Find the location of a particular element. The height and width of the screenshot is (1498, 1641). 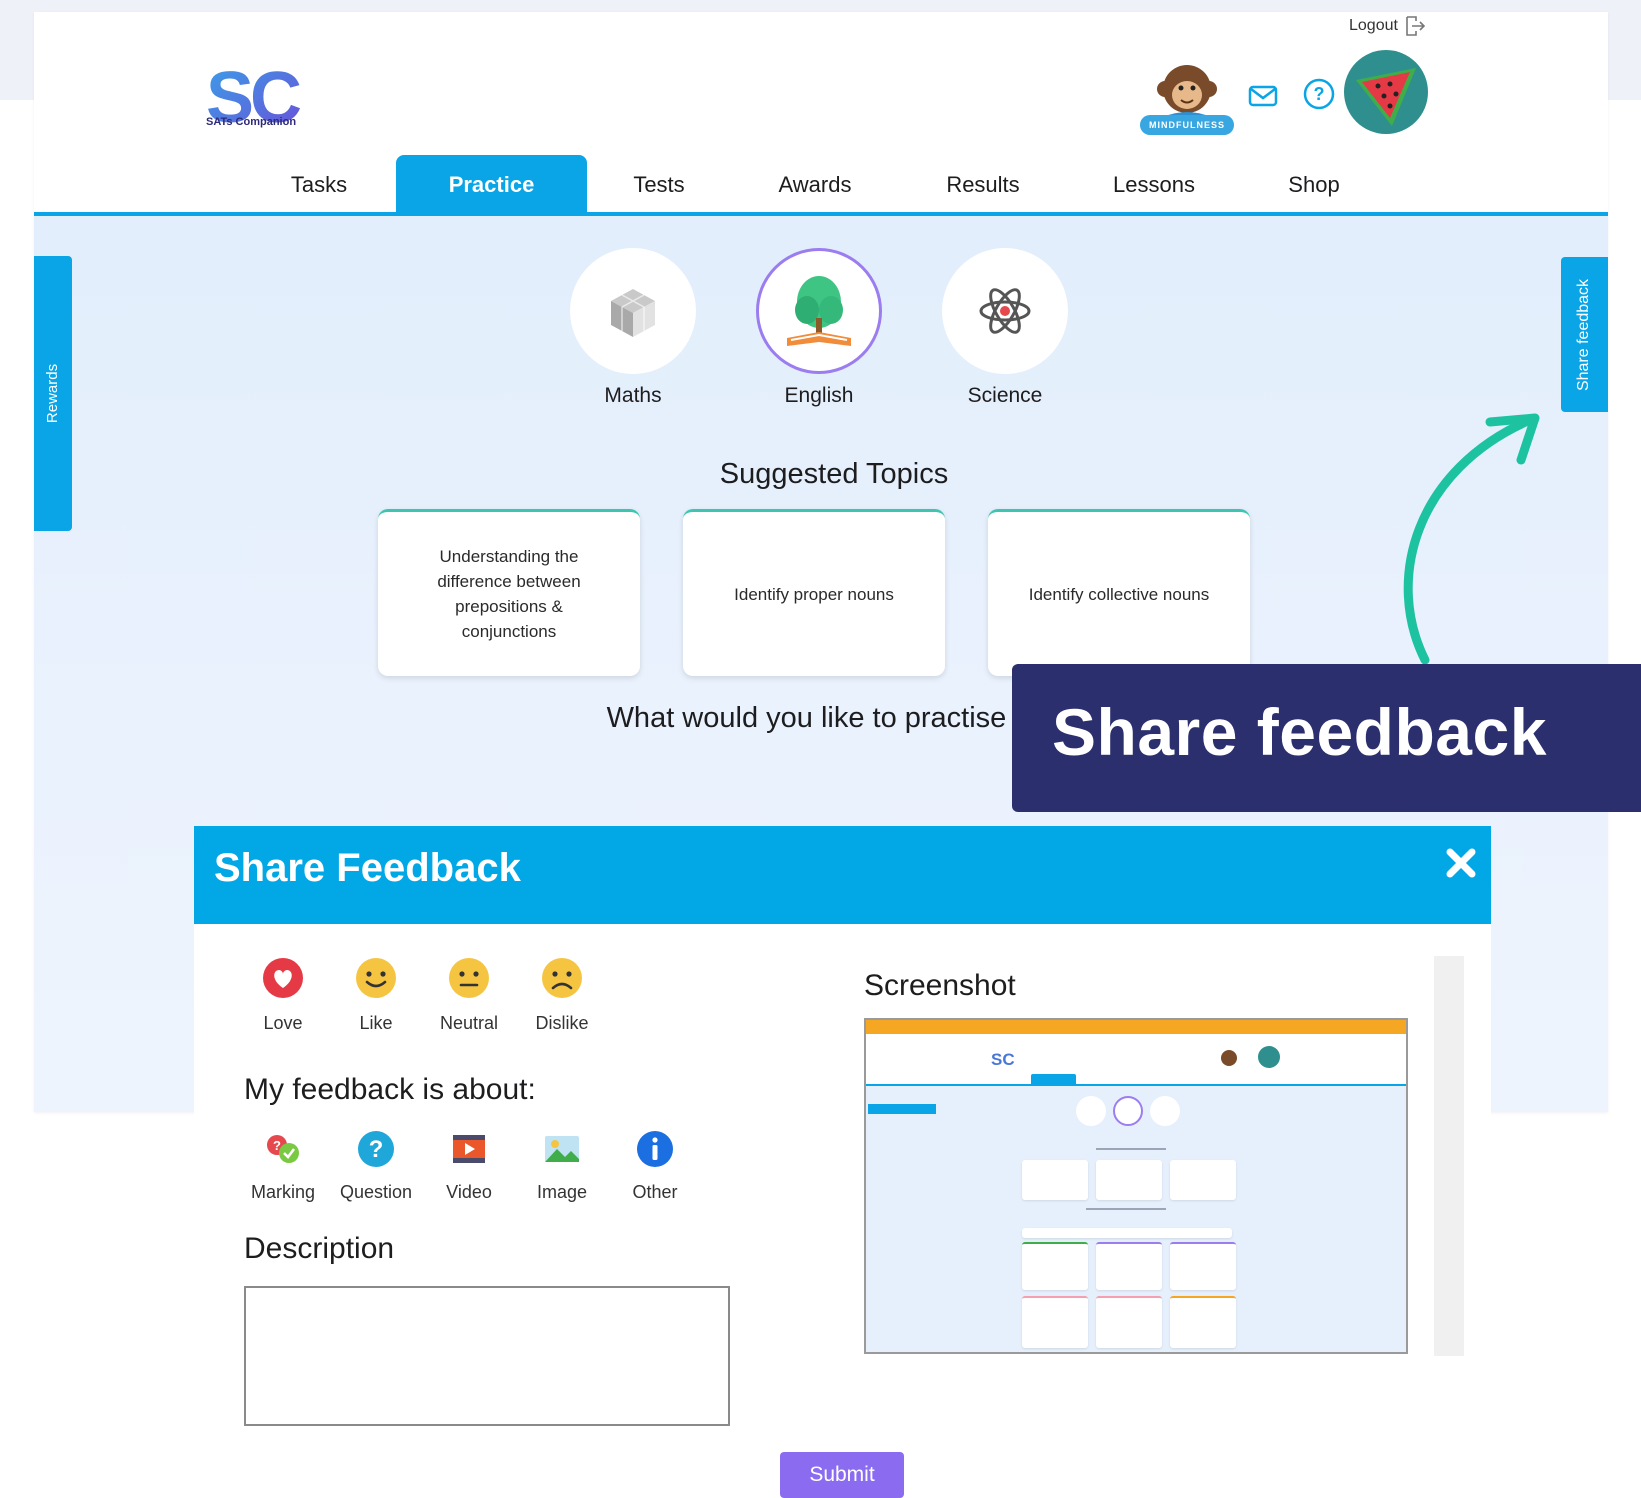

submit-button: Submit is located at coordinates (842, 1475).